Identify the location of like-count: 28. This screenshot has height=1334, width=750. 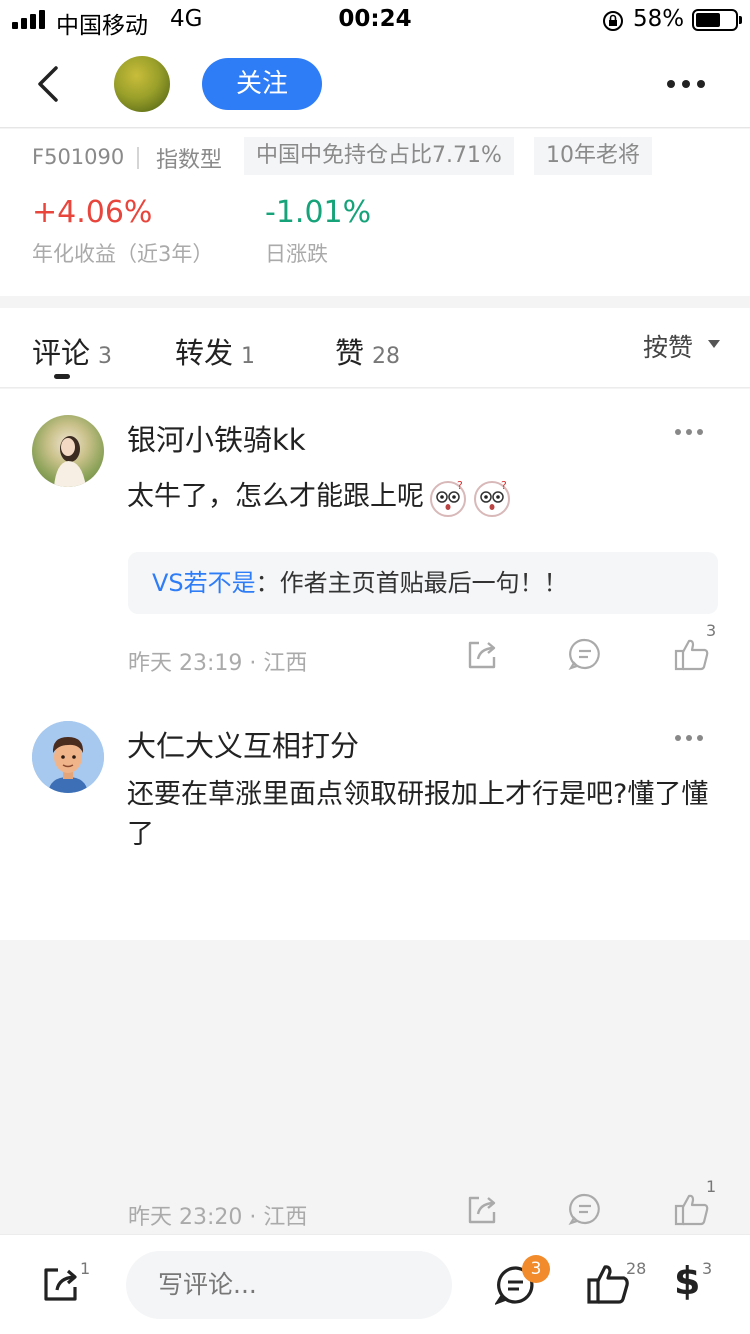
(636, 1268).